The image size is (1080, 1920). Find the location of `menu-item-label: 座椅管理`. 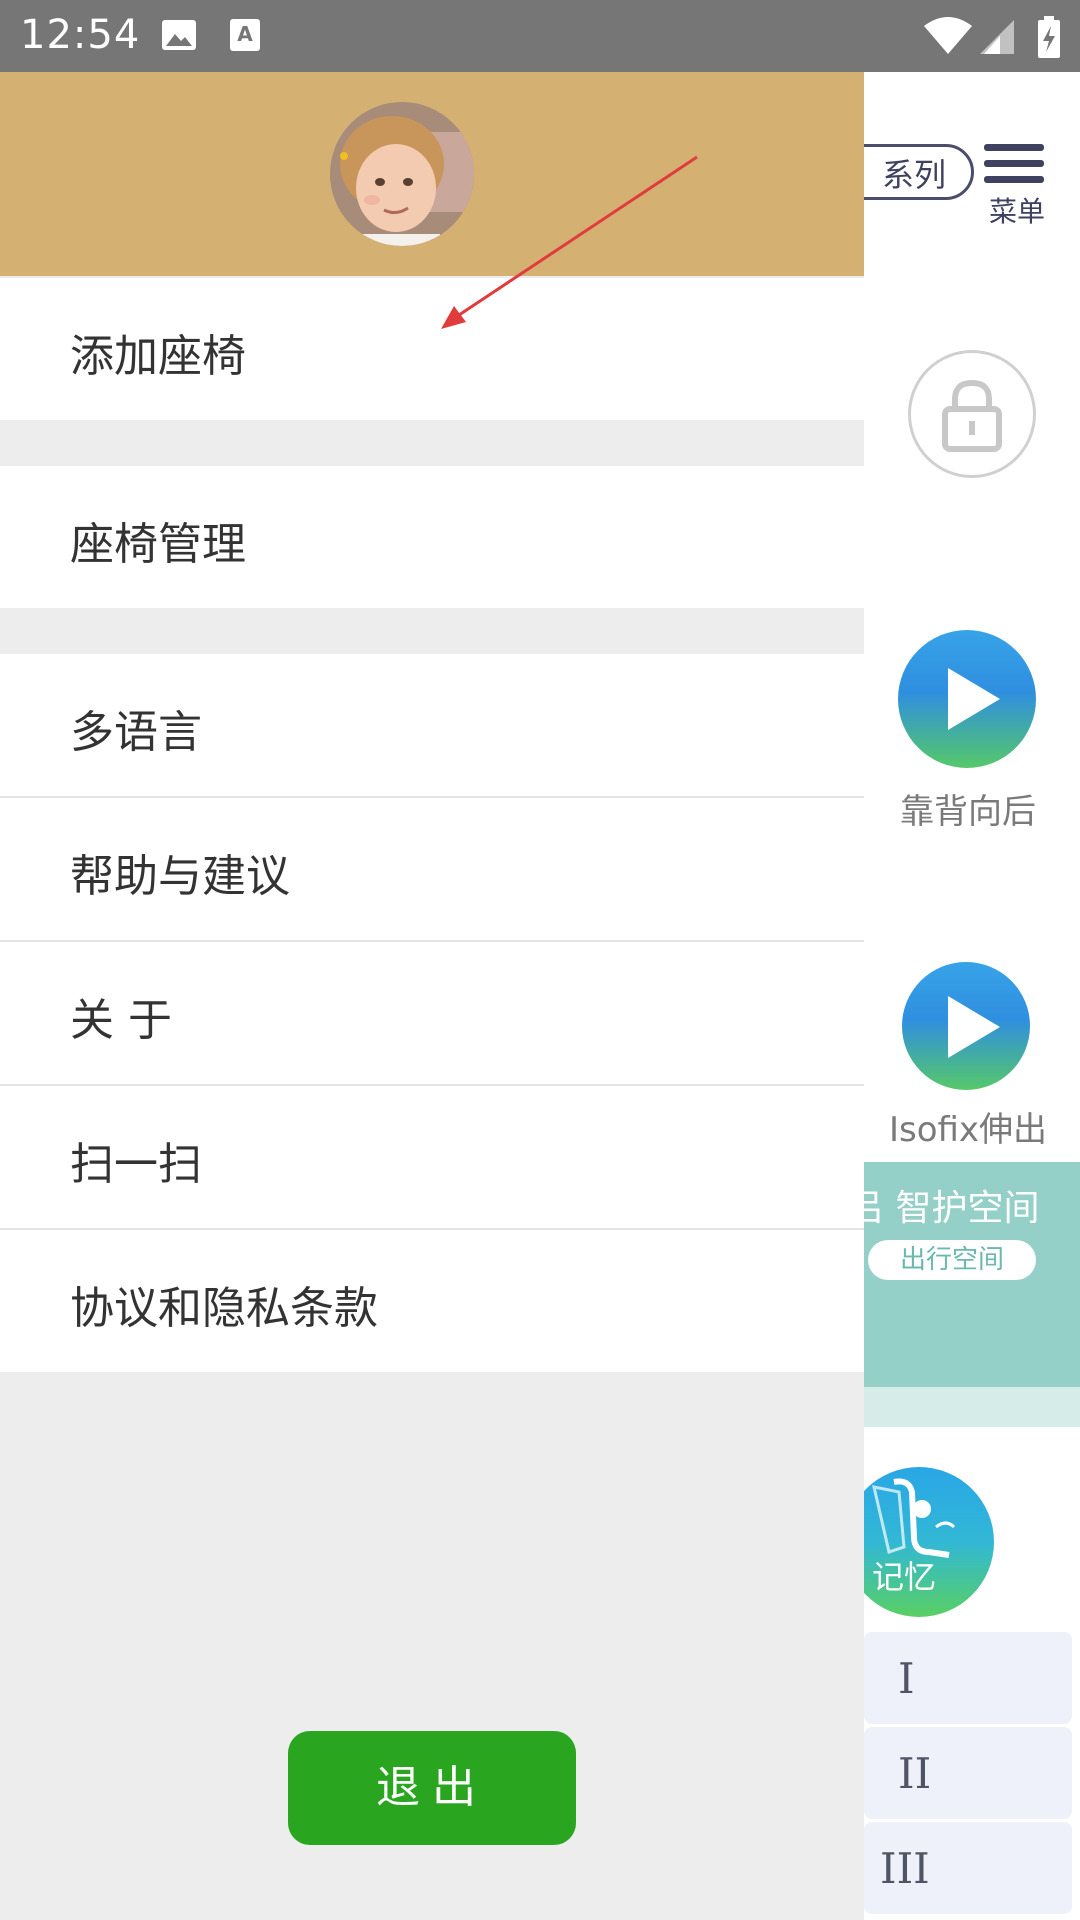

menu-item-label: 座椅管理 is located at coordinates (158, 544).